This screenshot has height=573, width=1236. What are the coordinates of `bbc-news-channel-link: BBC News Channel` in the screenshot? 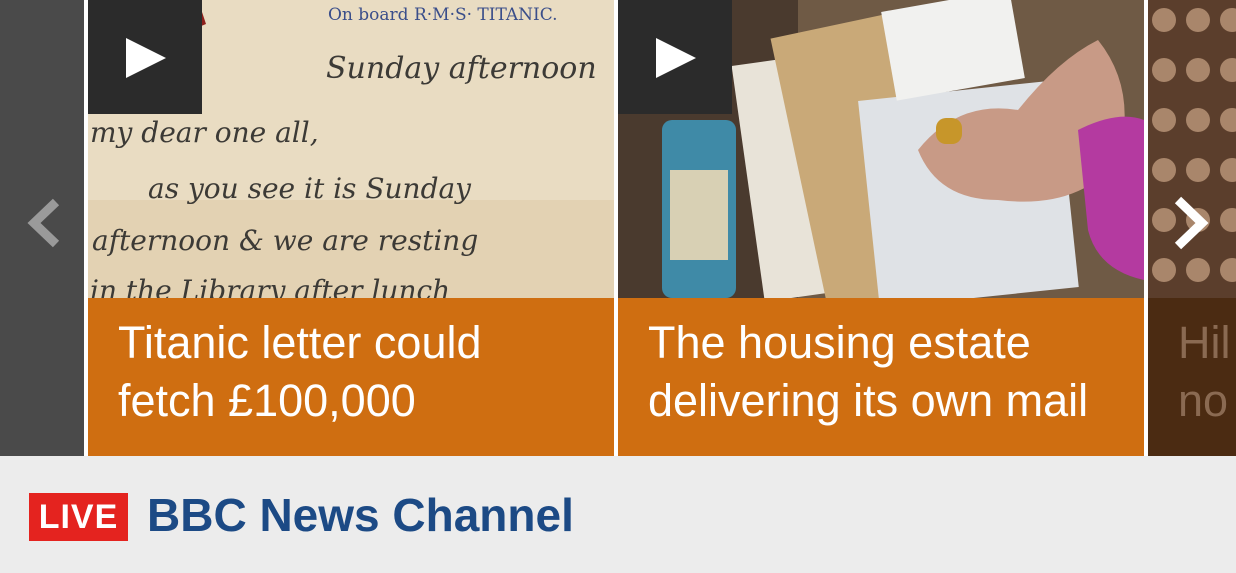 It's located at (360, 515).